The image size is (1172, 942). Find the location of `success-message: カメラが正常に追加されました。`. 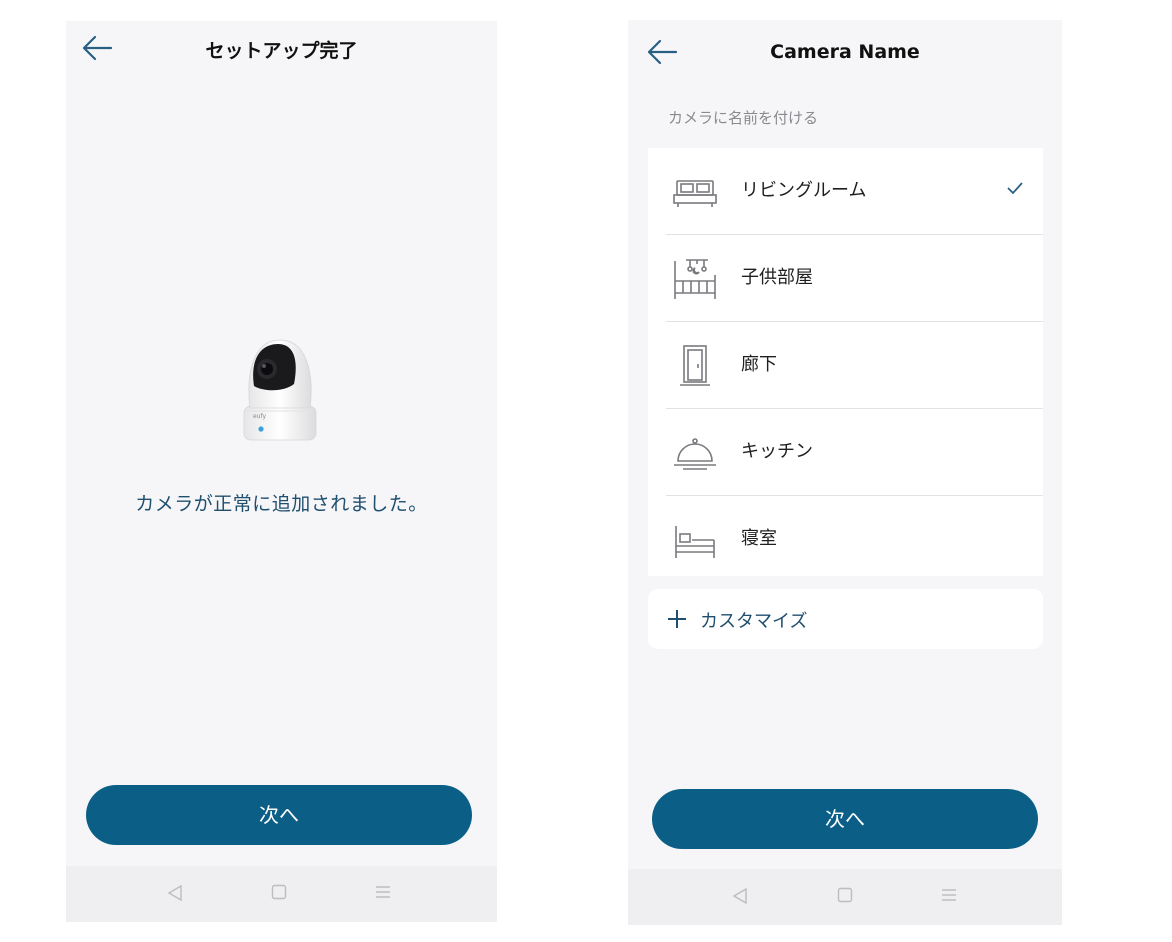

success-message: カメラが正常に追加されました。 is located at coordinates (281, 504).